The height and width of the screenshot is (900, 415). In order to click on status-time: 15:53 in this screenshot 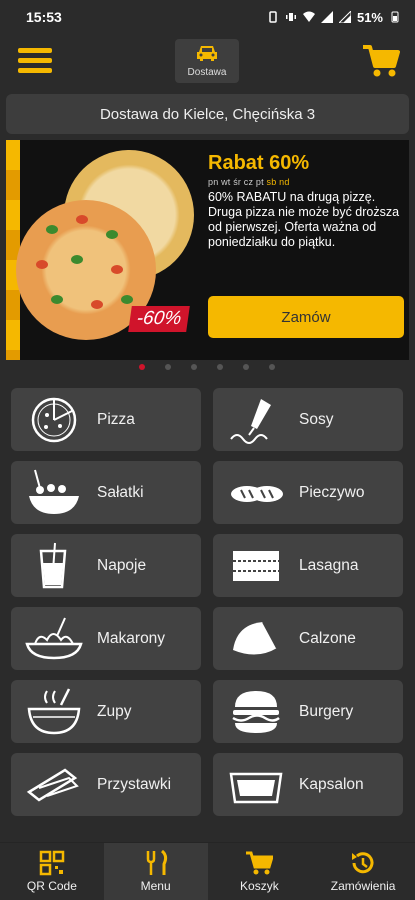, I will do `click(44, 17)`.